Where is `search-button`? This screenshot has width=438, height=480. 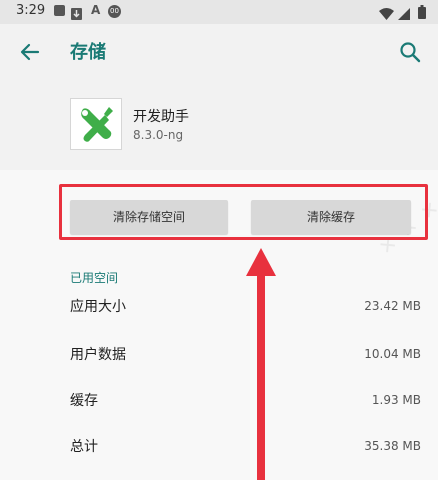 search-button is located at coordinates (410, 52).